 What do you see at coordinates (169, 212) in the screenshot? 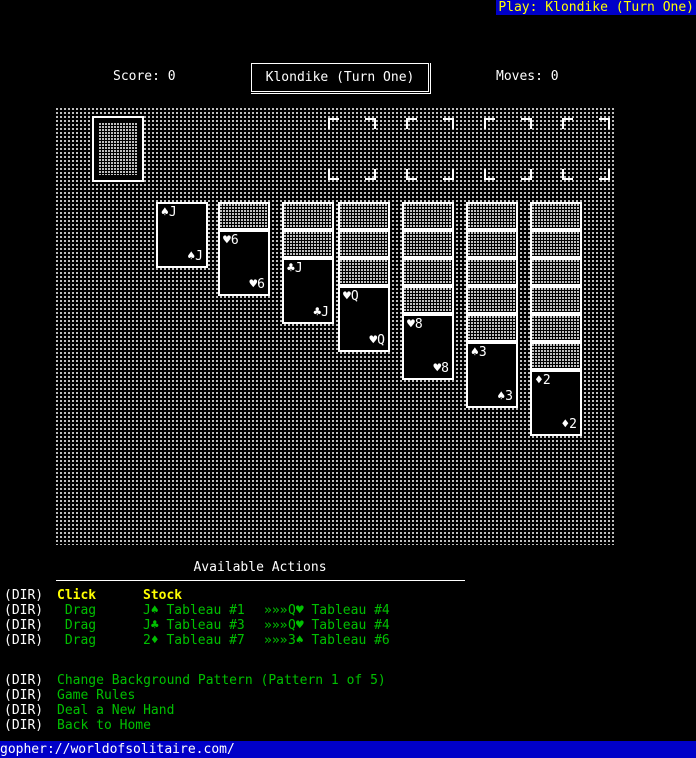
I see `card-rank-top-left: ♠J` at bounding box center [169, 212].